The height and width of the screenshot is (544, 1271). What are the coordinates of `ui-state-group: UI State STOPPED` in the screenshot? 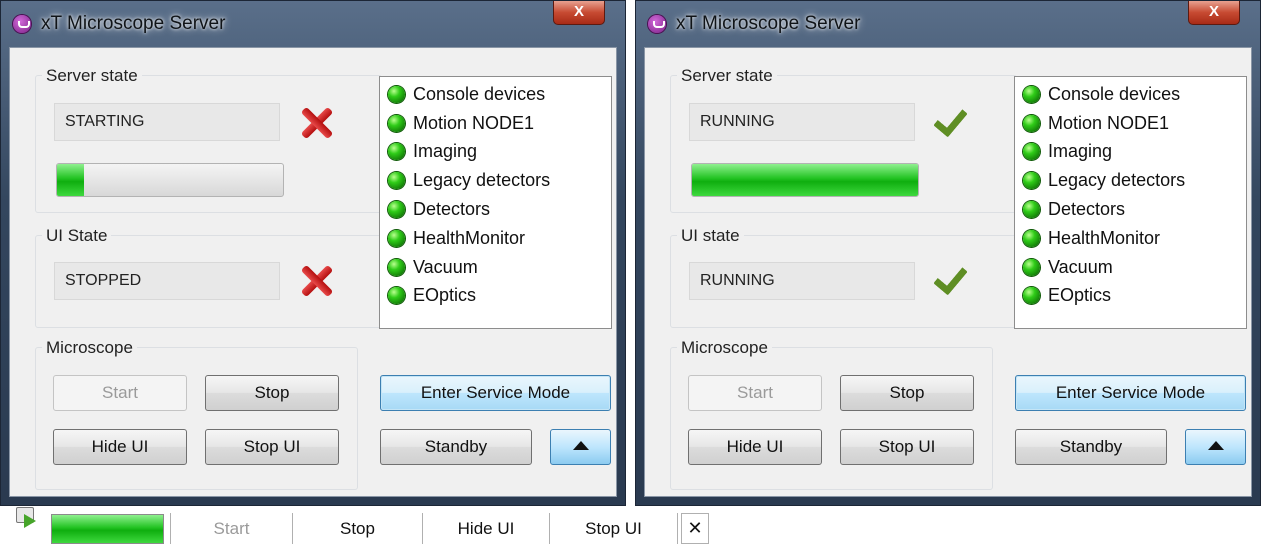 It's located at (208, 277).